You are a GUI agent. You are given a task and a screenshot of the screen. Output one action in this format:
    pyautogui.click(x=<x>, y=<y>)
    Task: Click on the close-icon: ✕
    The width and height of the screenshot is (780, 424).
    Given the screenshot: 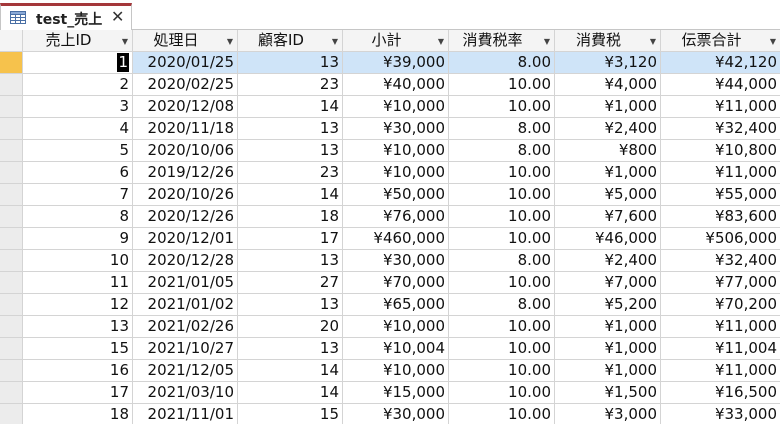 What is the action you would take?
    pyautogui.click(x=117, y=16)
    